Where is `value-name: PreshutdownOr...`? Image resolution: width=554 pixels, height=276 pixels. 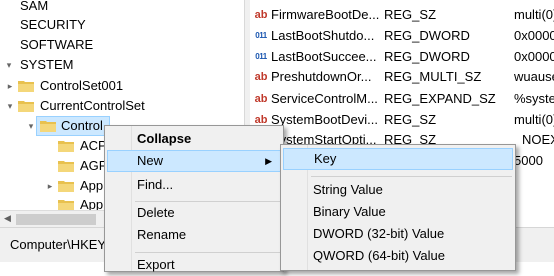
value-name: PreshutdownOr... is located at coordinates (321, 76).